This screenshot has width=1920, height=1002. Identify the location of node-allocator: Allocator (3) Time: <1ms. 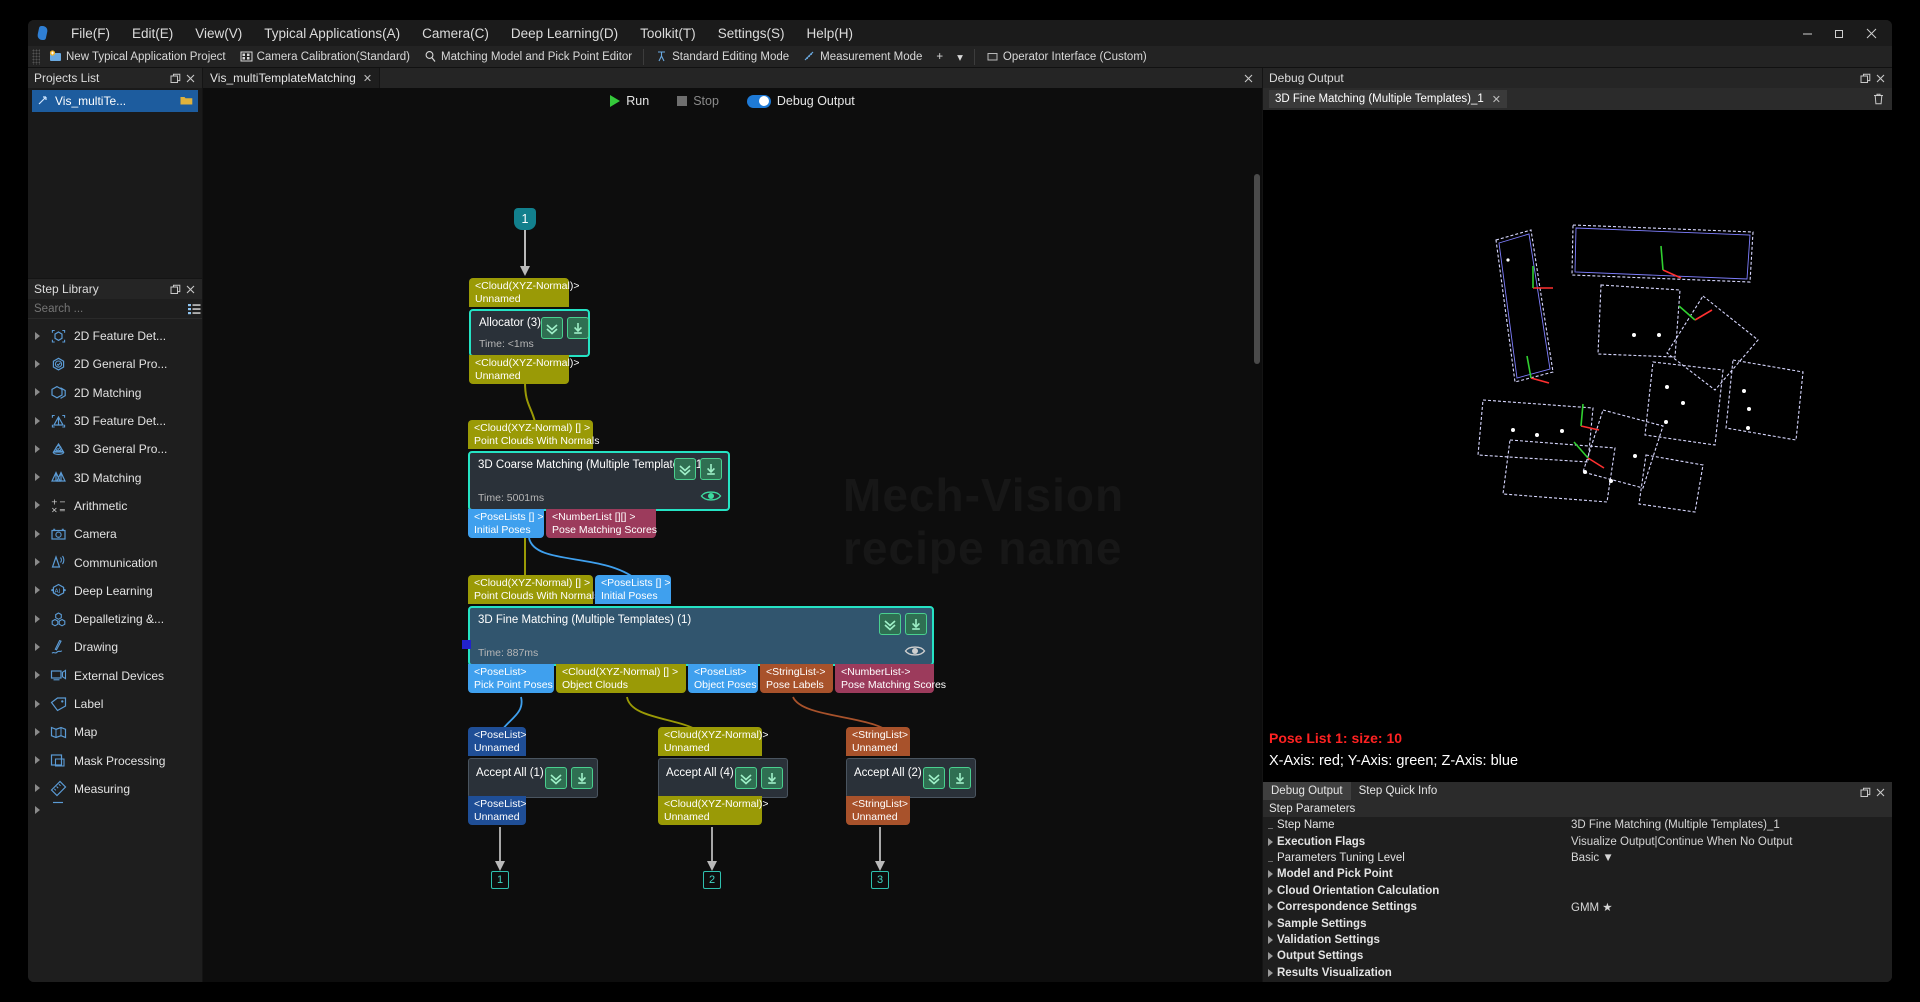
(529, 333).